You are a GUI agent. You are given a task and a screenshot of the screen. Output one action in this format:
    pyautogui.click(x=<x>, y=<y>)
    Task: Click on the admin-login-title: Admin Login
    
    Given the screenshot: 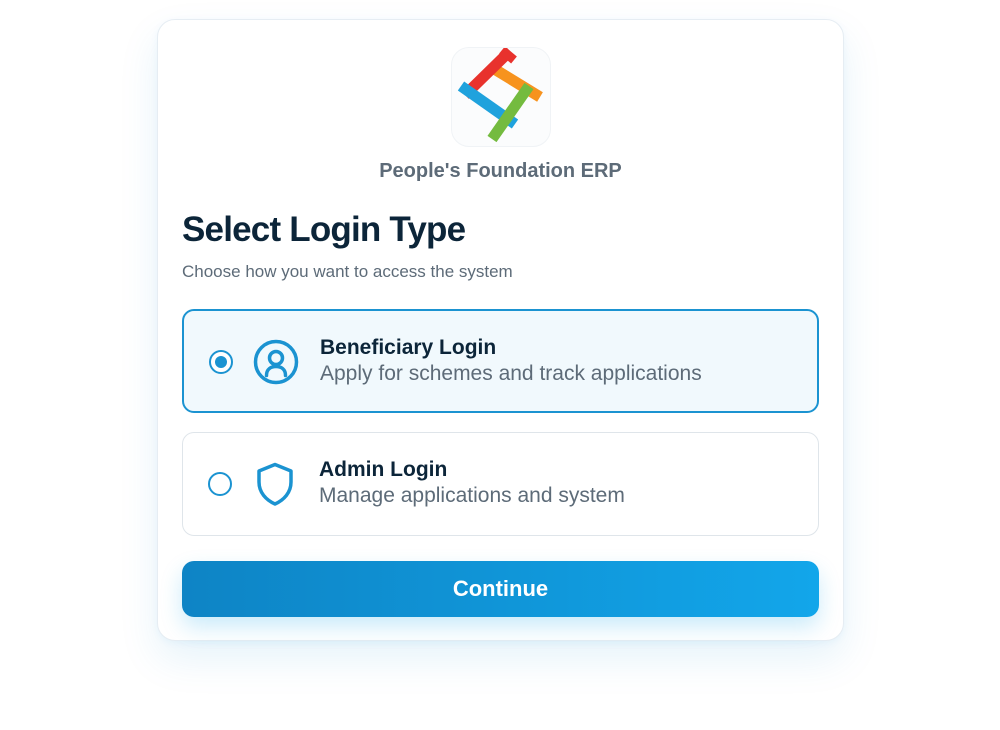 What is the action you would take?
    pyautogui.click(x=383, y=469)
    